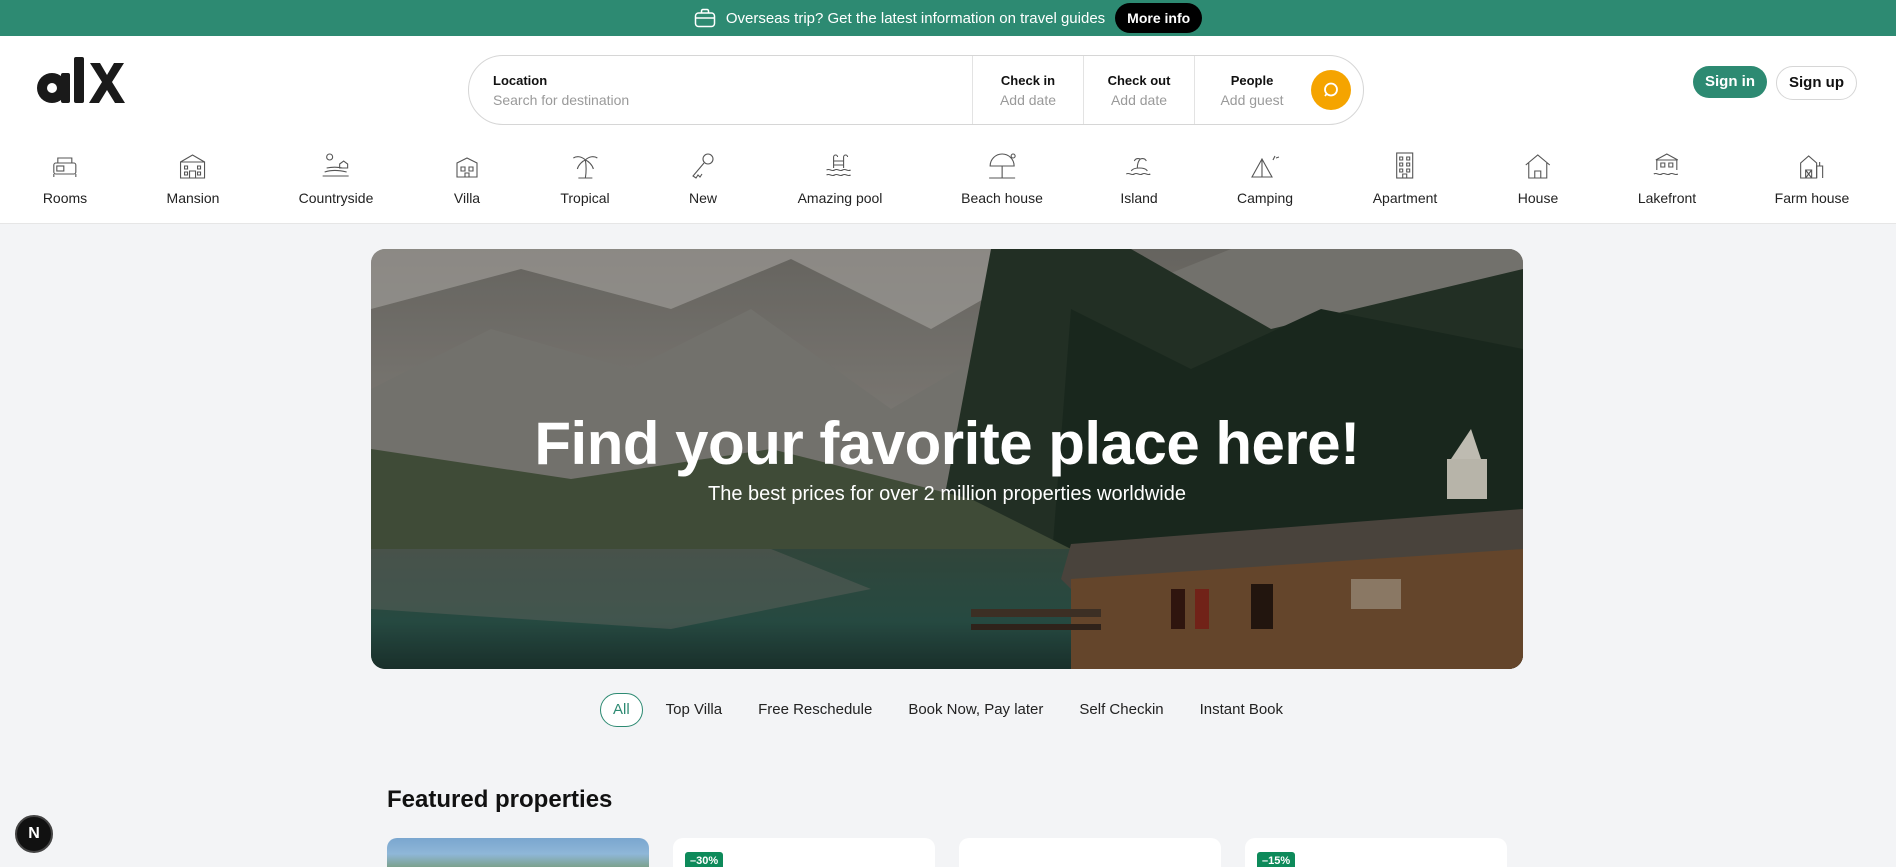 The height and width of the screenshot is (867, 1896). Describe the element at coordinates (947, 443) in the screenshot. I see `hero-title: Find your favorite place here!` at that location.